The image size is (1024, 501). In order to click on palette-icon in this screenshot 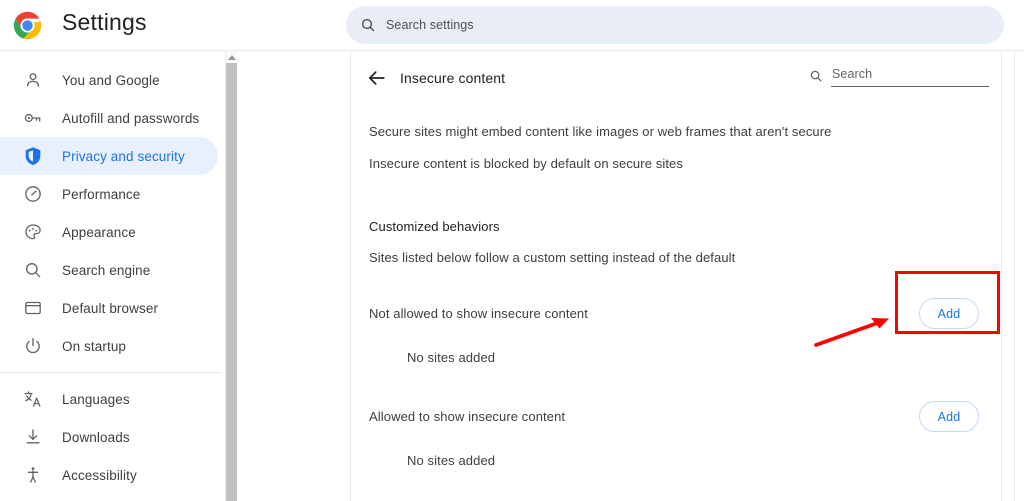, I will do `click(33, 232)`.